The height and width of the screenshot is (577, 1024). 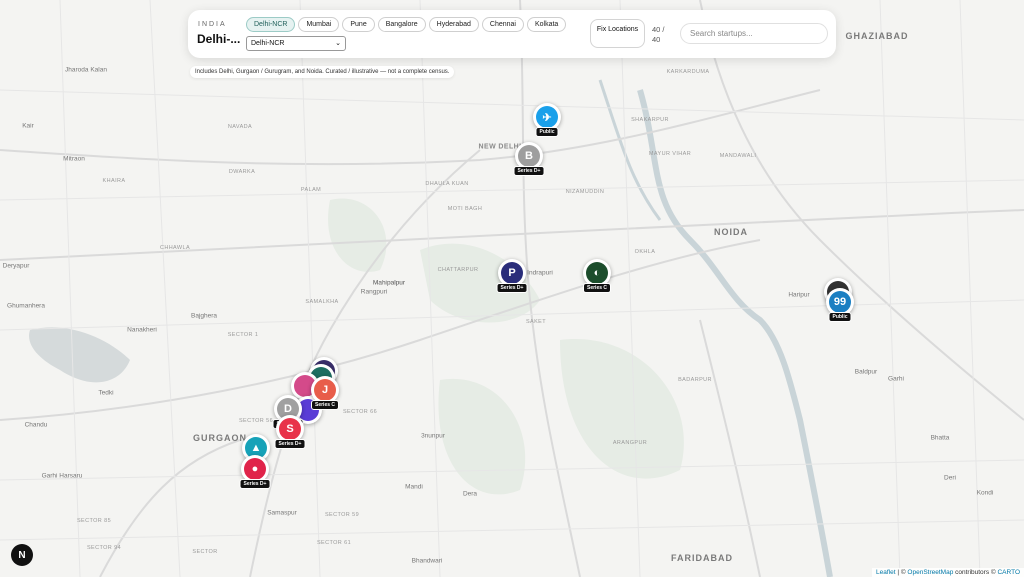 What do you see at coordinates (465, 209) in the screenshot?
I see `place-label: MOTI BAGH` at bounding box center [465, 209].